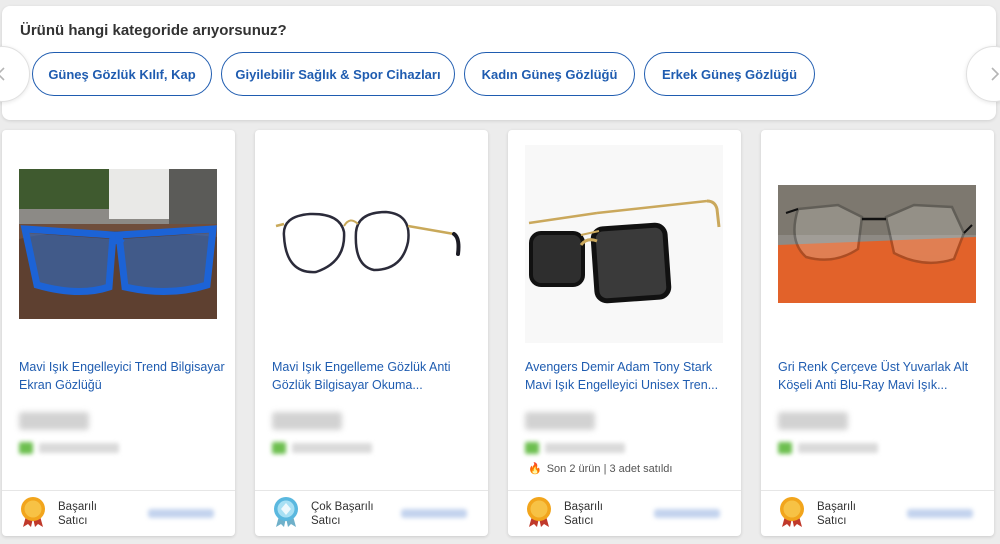  What do you see at coordinates (286, 512) in the screenshot?
I see `diamond-medal-icon` at bounding box center [286, 512].